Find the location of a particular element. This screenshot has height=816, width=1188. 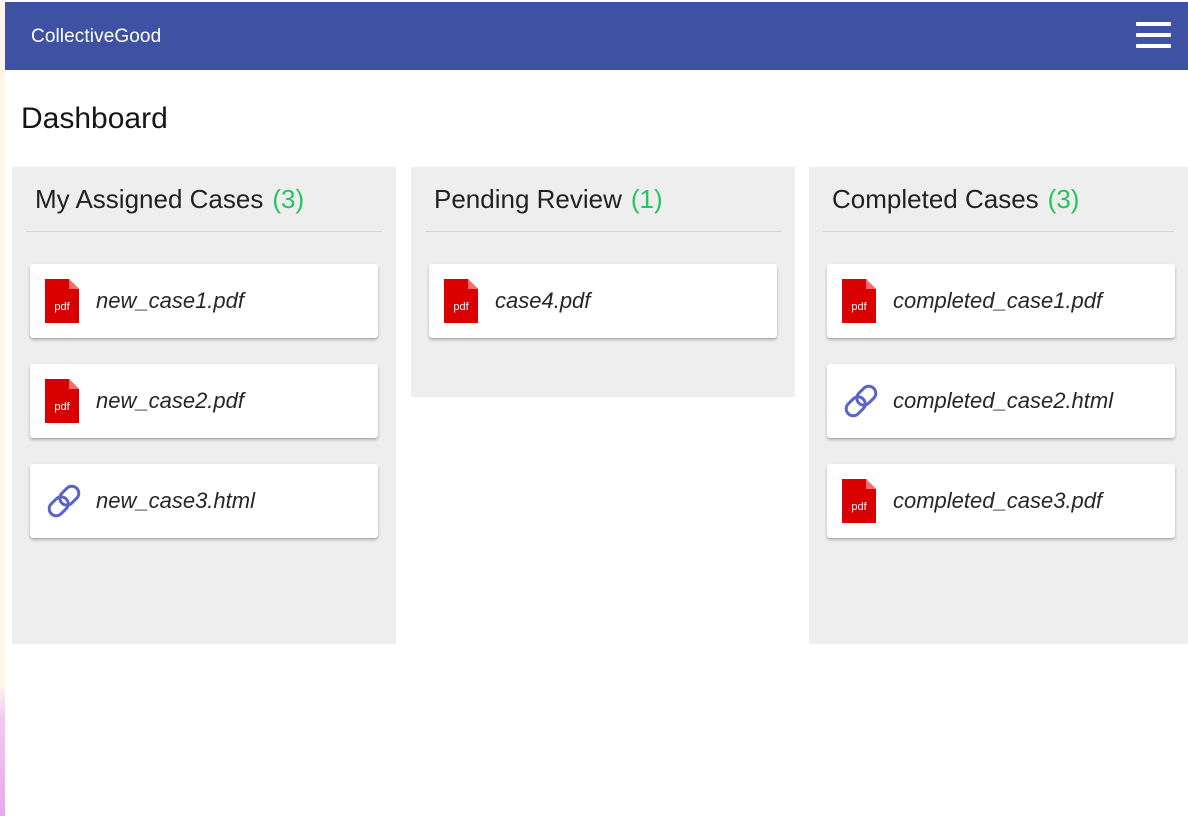

case-card: pdf new_case1.pdf is located at coordinates (204, 301).